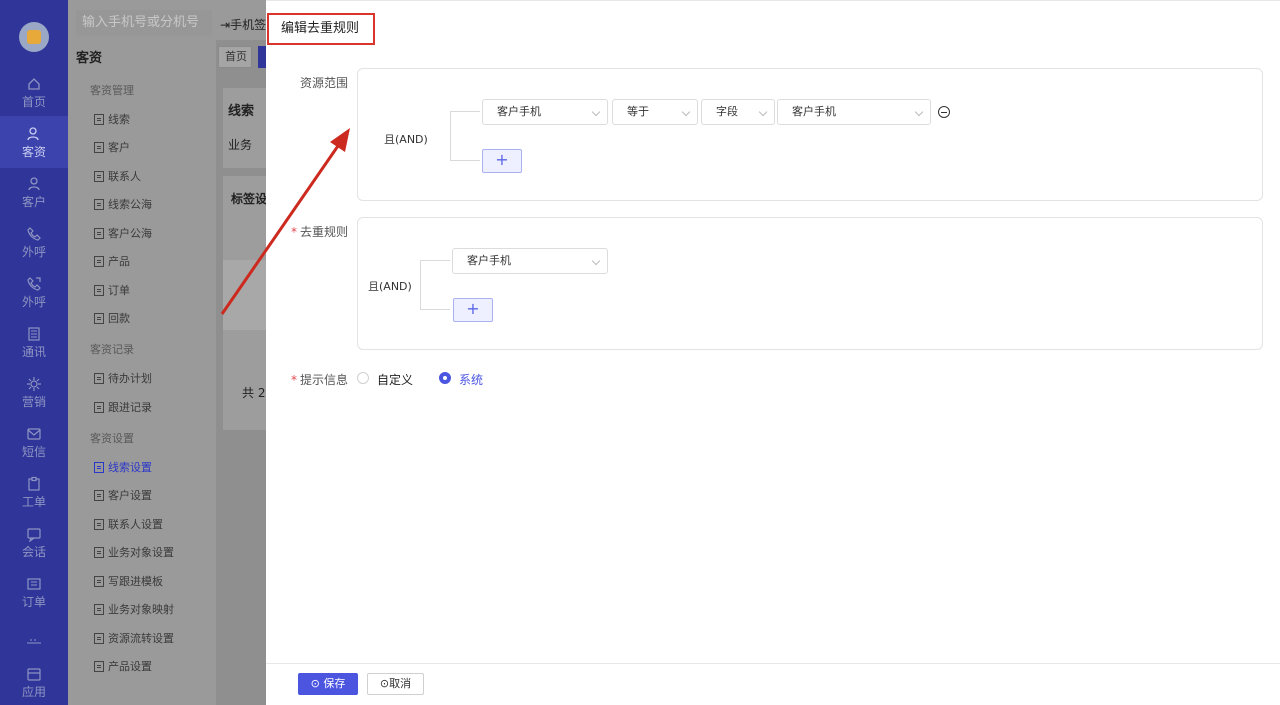  What do you see at coordinates (225, 25) in the screenshot?
I see `signin-icon: ⇥` at bounding box center [225, 25].